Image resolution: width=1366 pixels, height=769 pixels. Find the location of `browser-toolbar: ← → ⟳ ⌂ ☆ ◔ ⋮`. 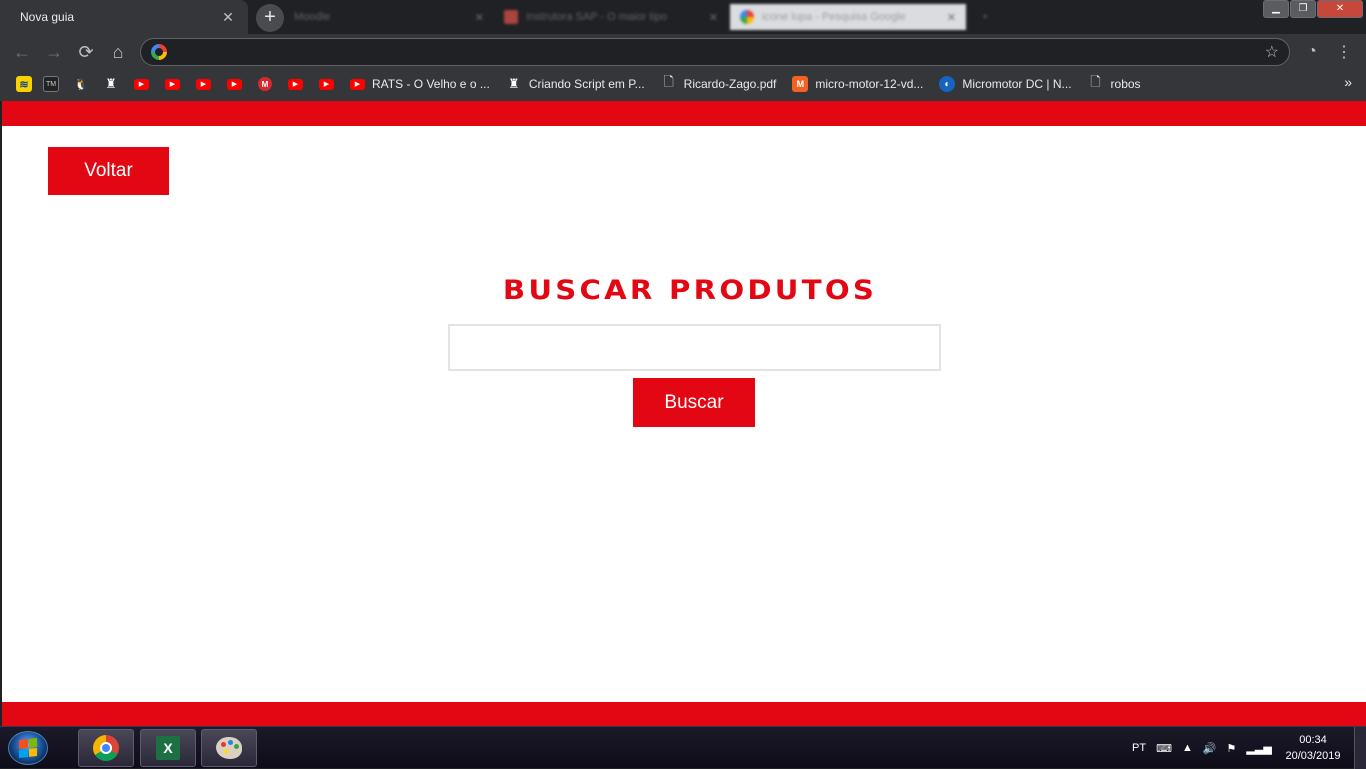

browser-toolbar: ← → ⟳ ⌂ ☆ ◔ ⋮ is located at coordinates (683, 52).